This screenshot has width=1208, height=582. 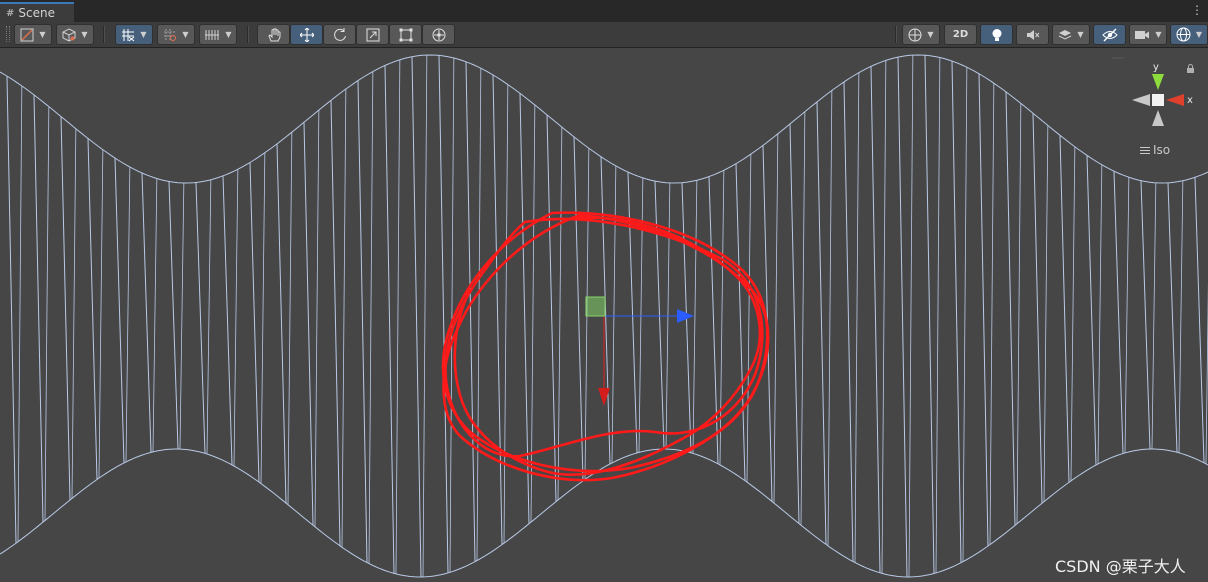 What do you see at coordinates (1155, 150) in the screenshot?
I see `projection-toggle: Iso` at bounding box center [1155, 150].